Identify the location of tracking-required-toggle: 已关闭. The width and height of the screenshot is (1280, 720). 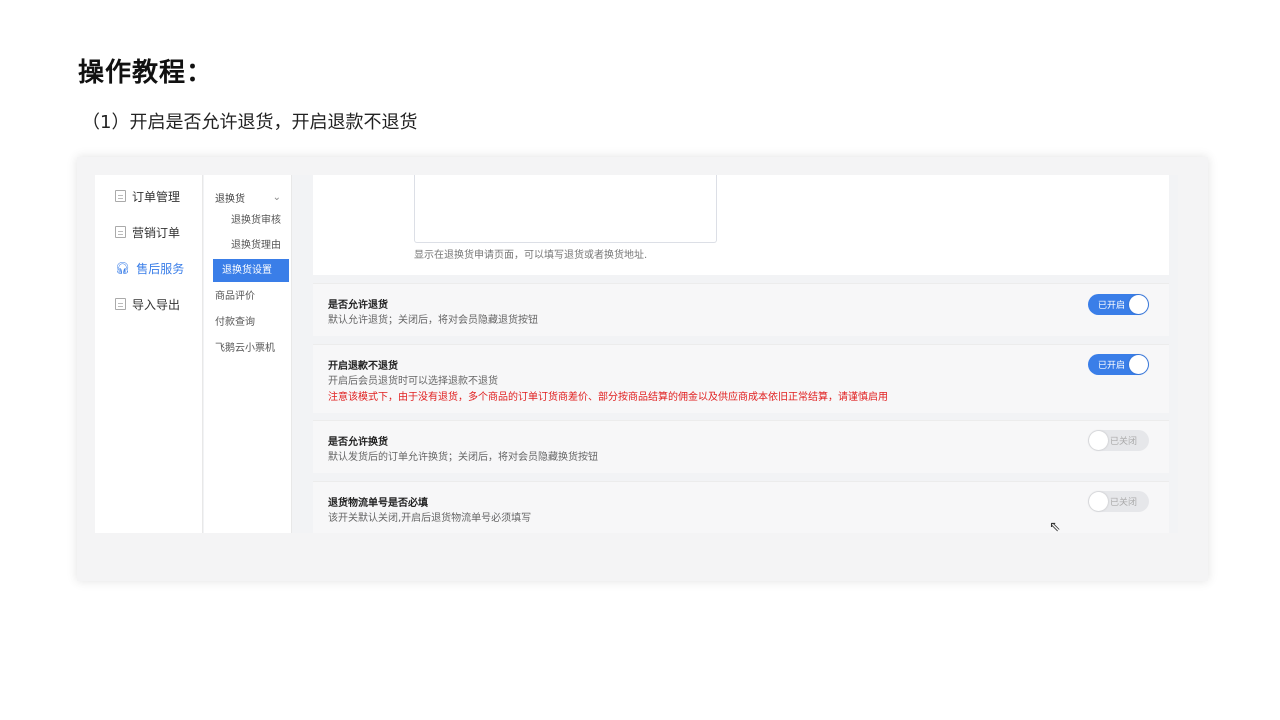
(1118, 501).